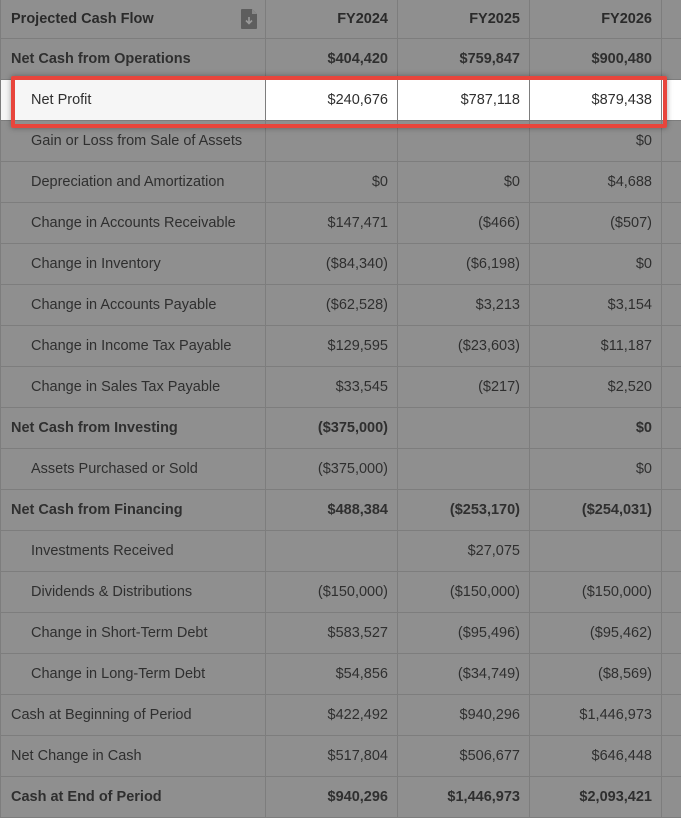 This screenshot has height=818, width=681. What do you see at coordinates (464, 346) in the screenshot?
I see `value-cell: ($23,603)` at bounding box center [464, 346].